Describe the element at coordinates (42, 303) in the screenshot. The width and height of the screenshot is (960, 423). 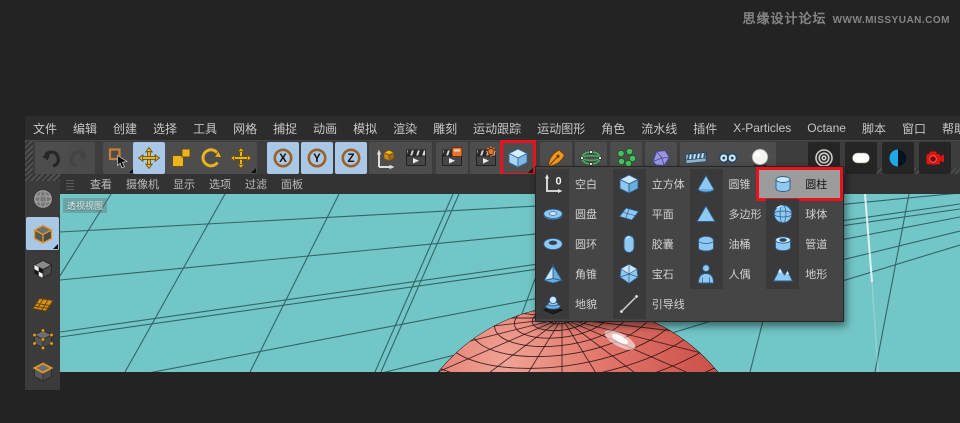
I see `workplane-mode-button` at that location.